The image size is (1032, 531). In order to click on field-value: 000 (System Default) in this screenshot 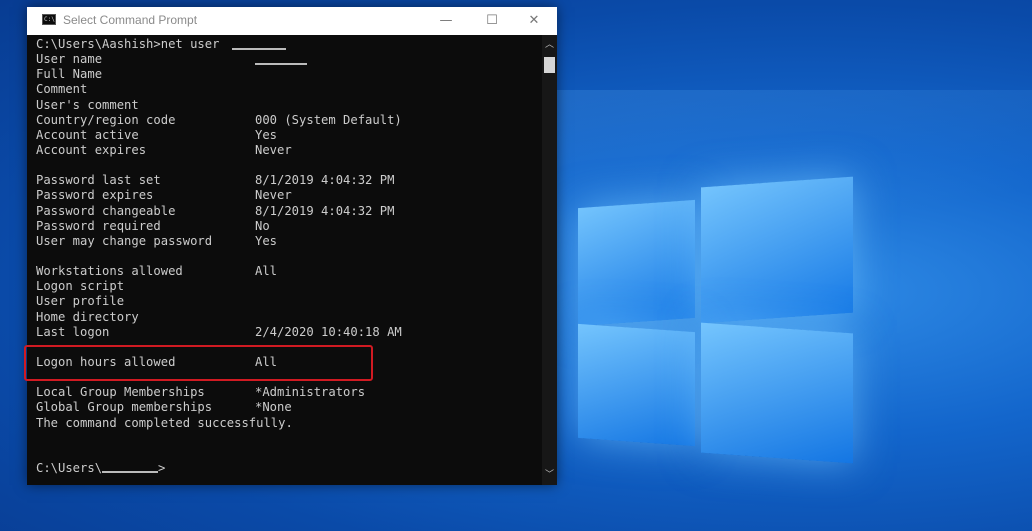, I will do `click(328, 119)`.